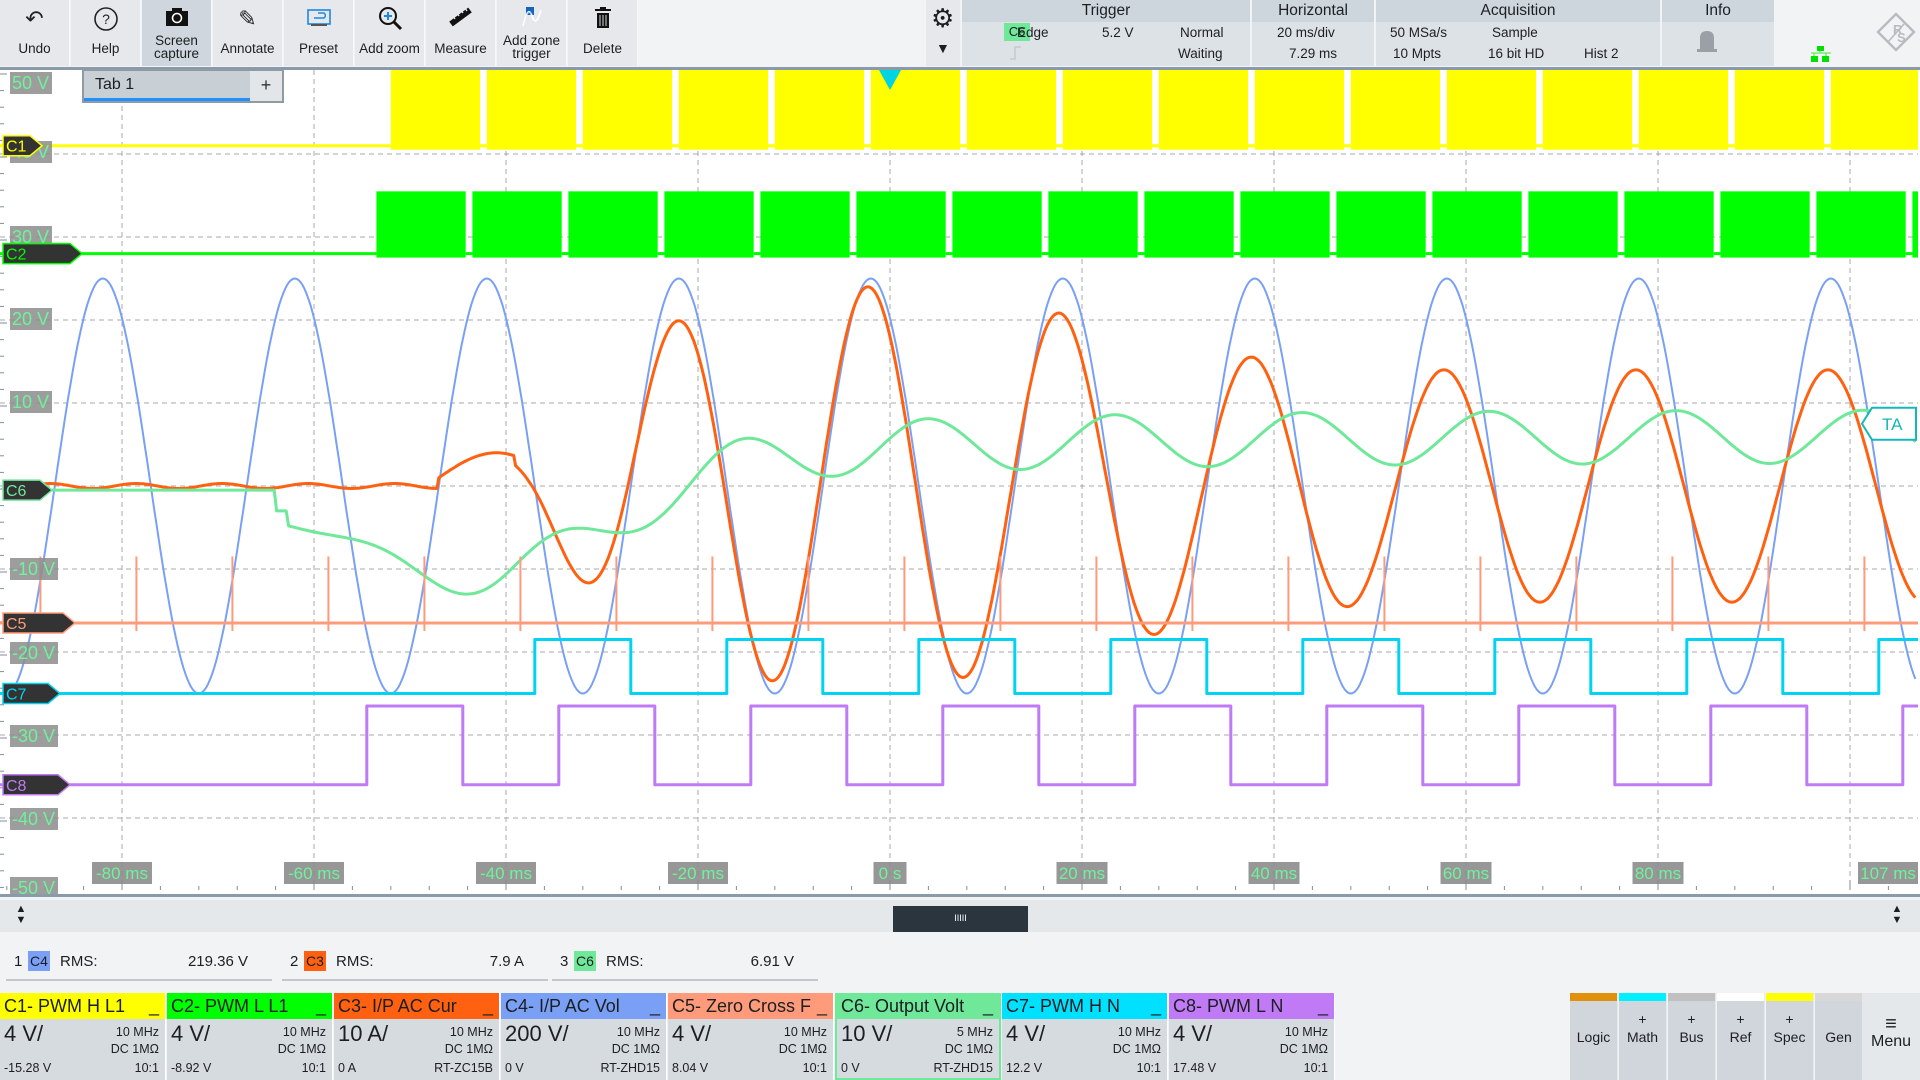 Image resolution: width=1920 pixels, height=1080 pixels. I want to click on add-zone-trigger-button: Add zone trigger, so click(532, 33).